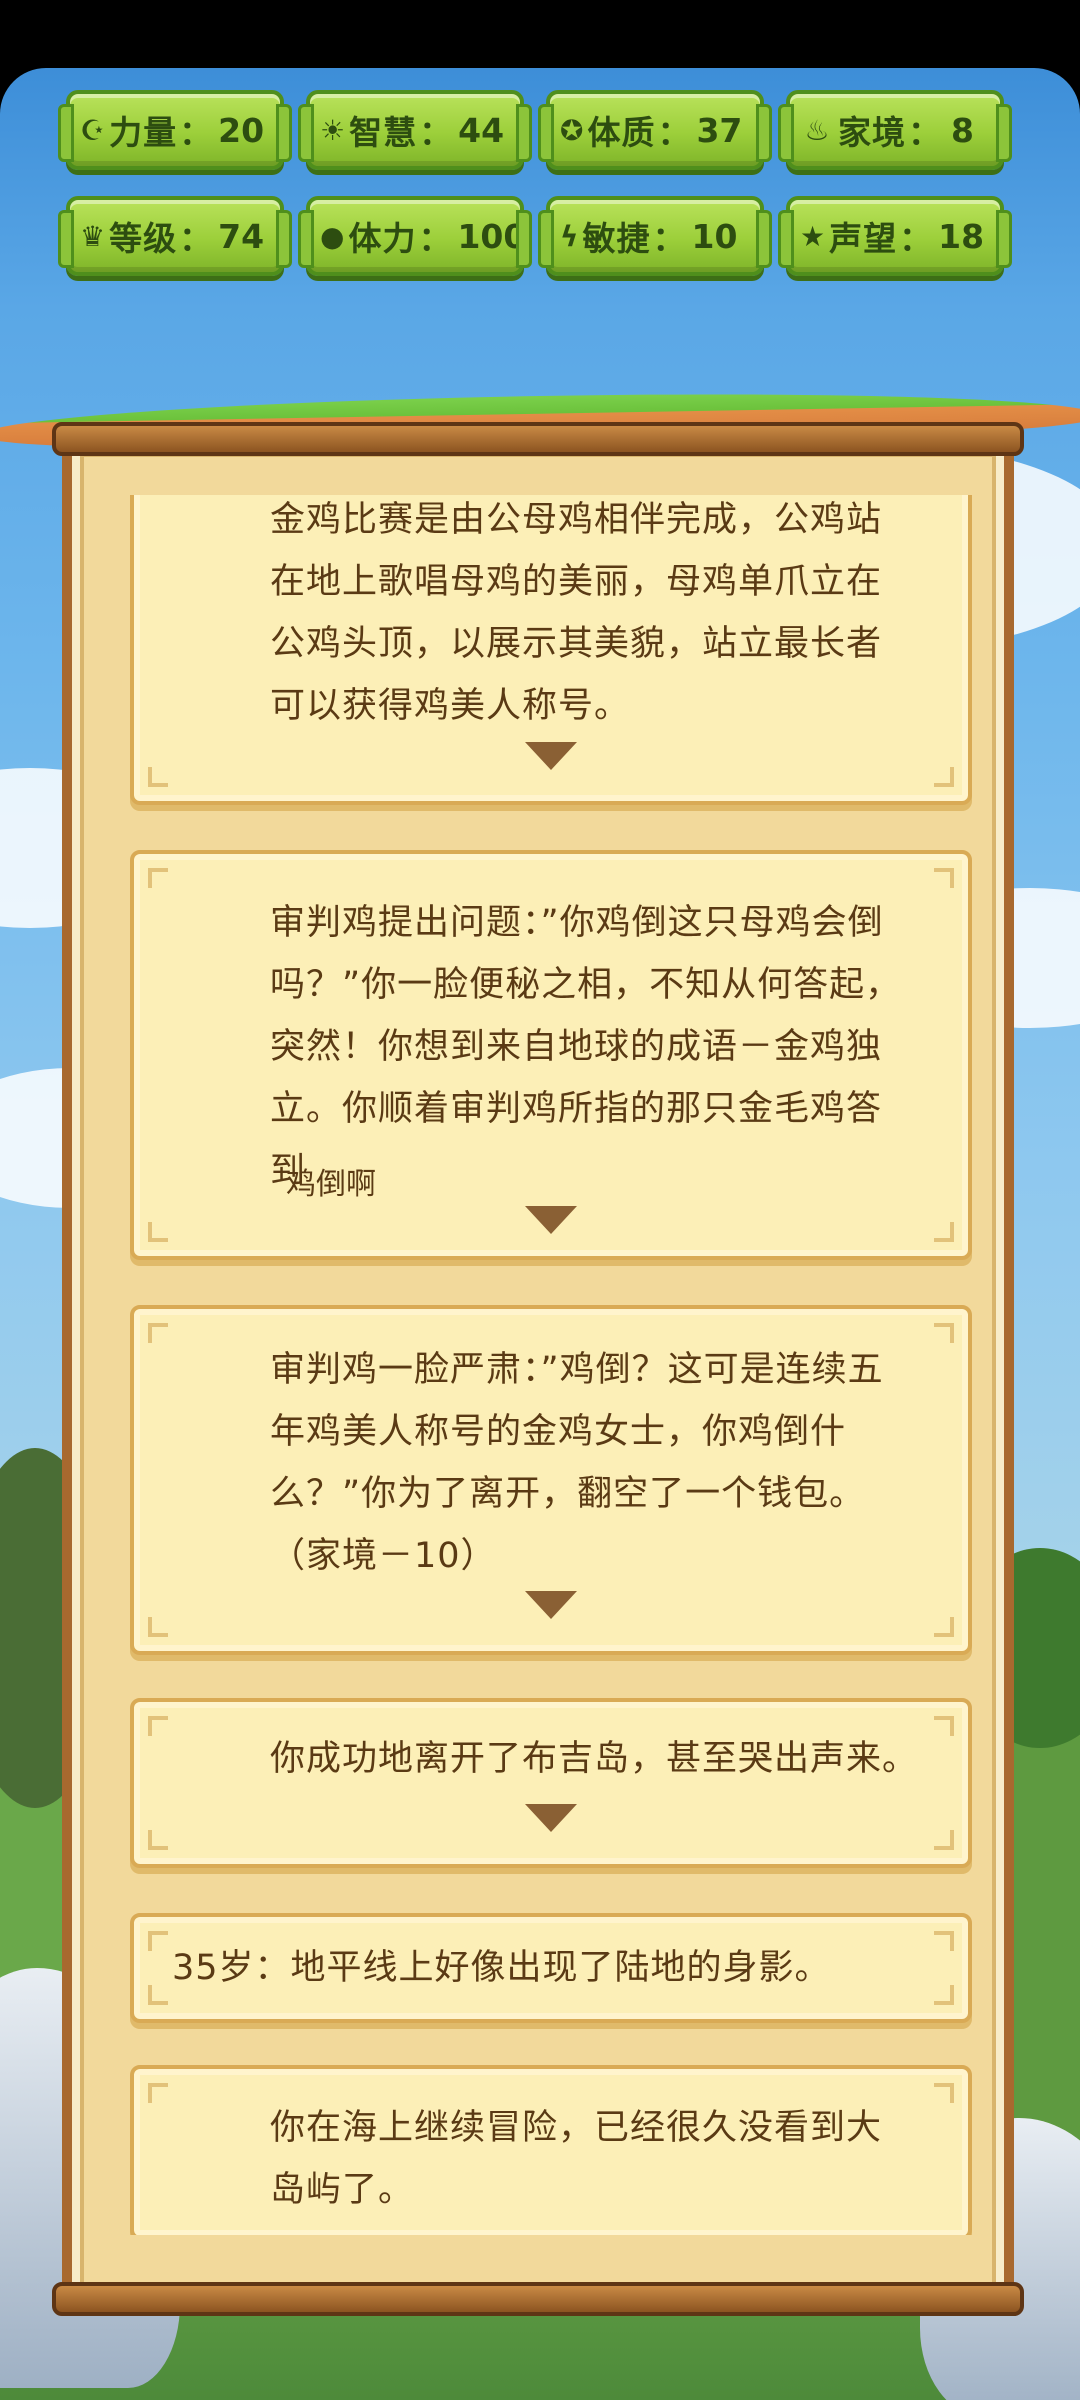 The image size is (1080, 2400). I want to click on stat-value: 8, so click(962, 130).